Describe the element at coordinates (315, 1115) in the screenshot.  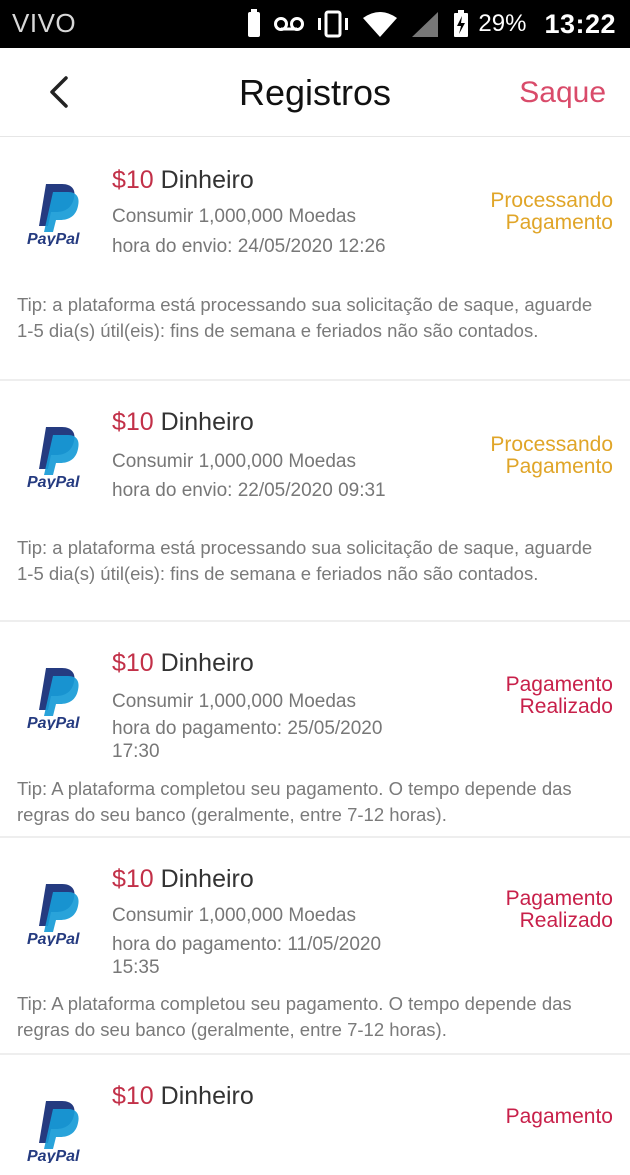
I see `record-item: PayPal $10 Dinheiro Pagamento` at that location.